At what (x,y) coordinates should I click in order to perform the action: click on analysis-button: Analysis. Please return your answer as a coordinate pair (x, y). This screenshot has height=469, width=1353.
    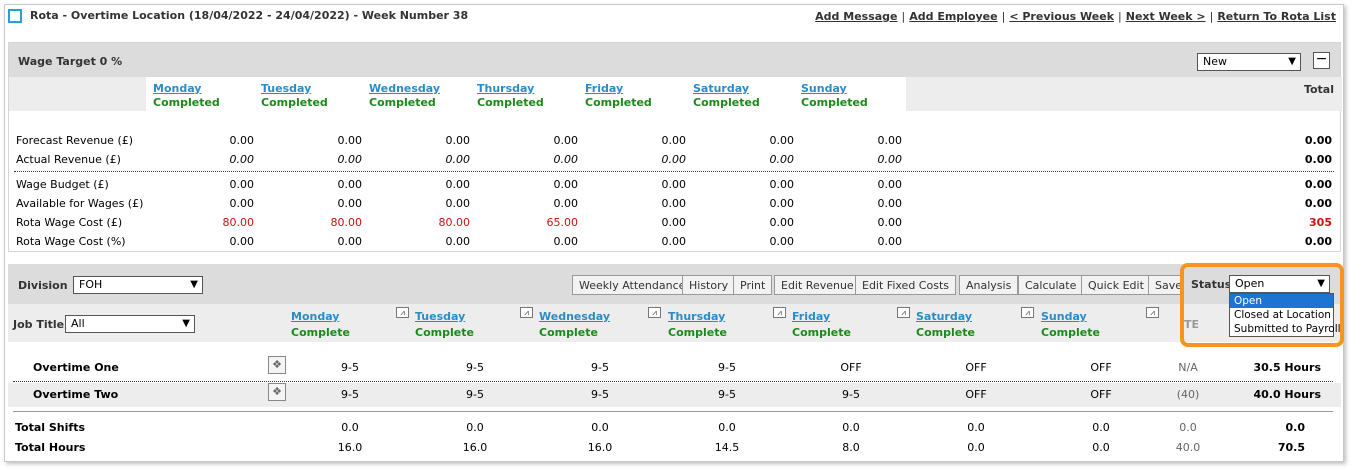
    Looking at the image, I should click on (989, 285).